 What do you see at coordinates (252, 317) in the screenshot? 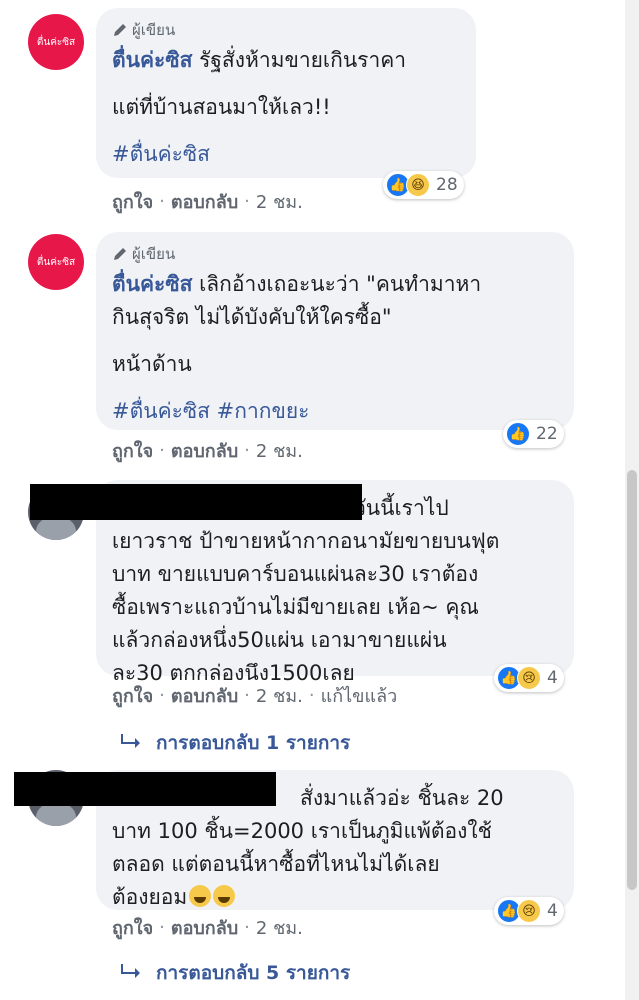
I see `comment-line: กินสุจริต ไม่ได้บังคับให้ใครซื้อ"` at bounding box center [252, 317].